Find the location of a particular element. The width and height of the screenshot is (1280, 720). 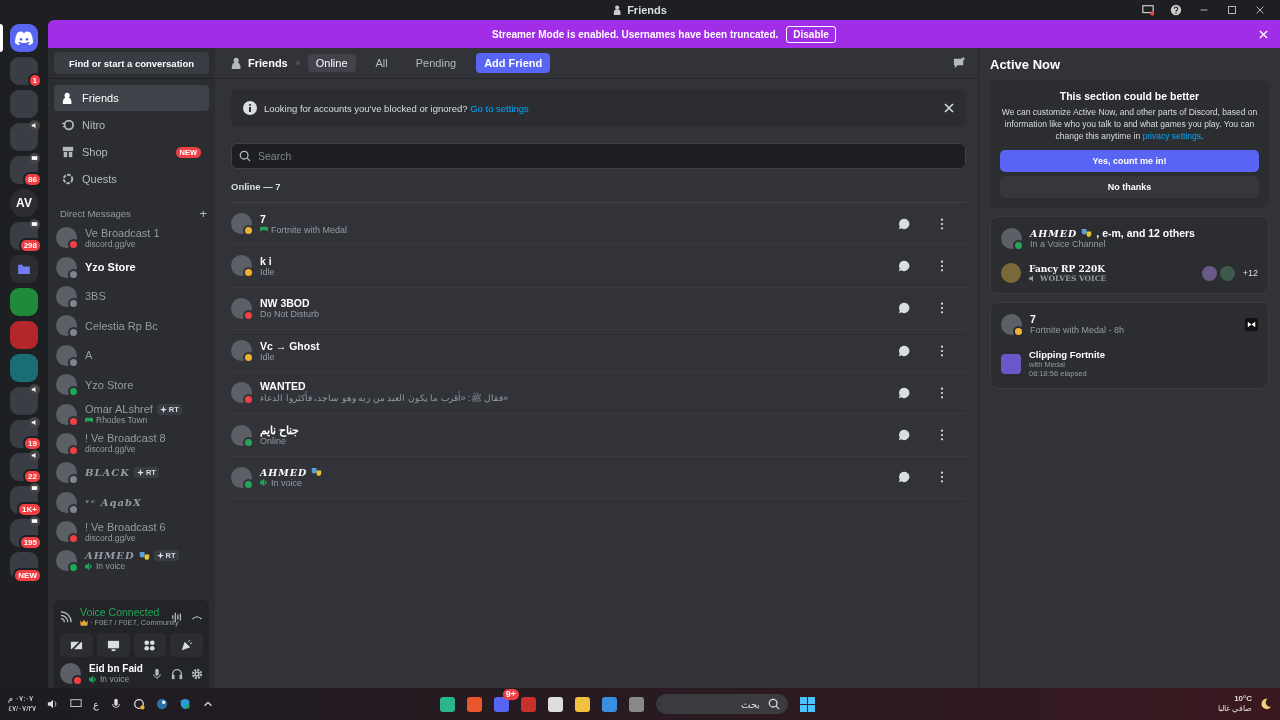

status-text: discord.gg/ve is located at coordinates (110, 537).